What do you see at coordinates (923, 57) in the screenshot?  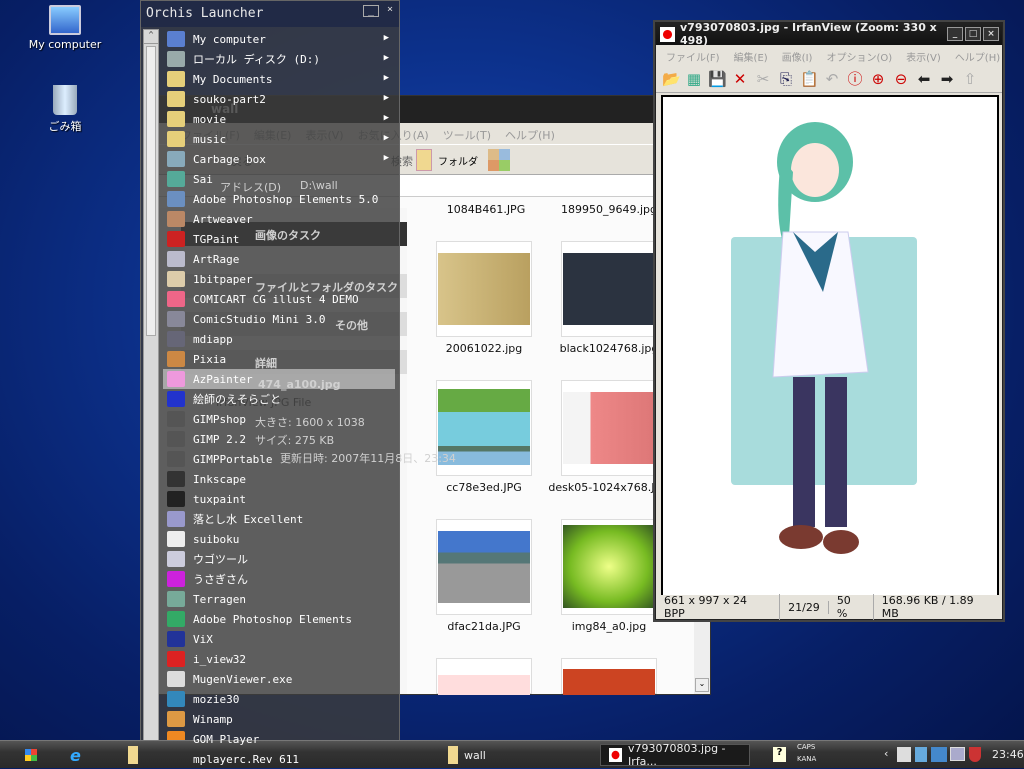 I see `menu-item: 表示(V)` at bounding box center [923, 57].